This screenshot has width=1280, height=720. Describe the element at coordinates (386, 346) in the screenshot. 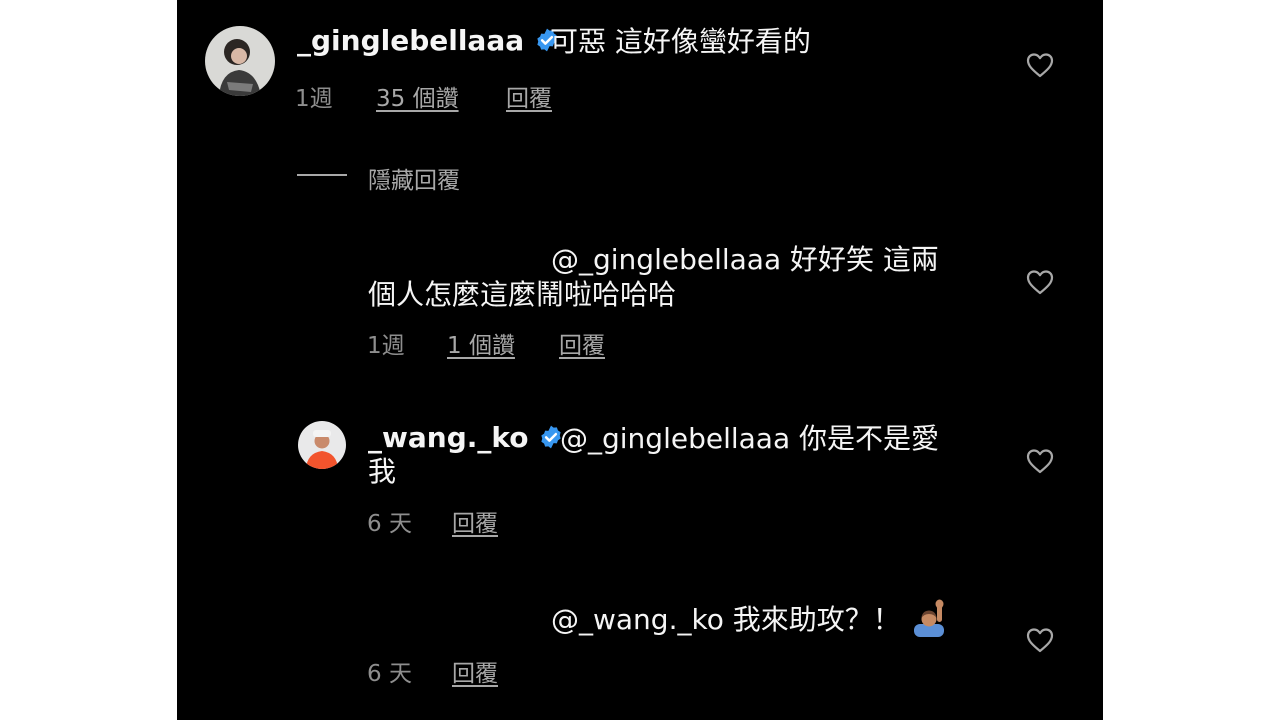

I see `reply-time: 1週` at that location.